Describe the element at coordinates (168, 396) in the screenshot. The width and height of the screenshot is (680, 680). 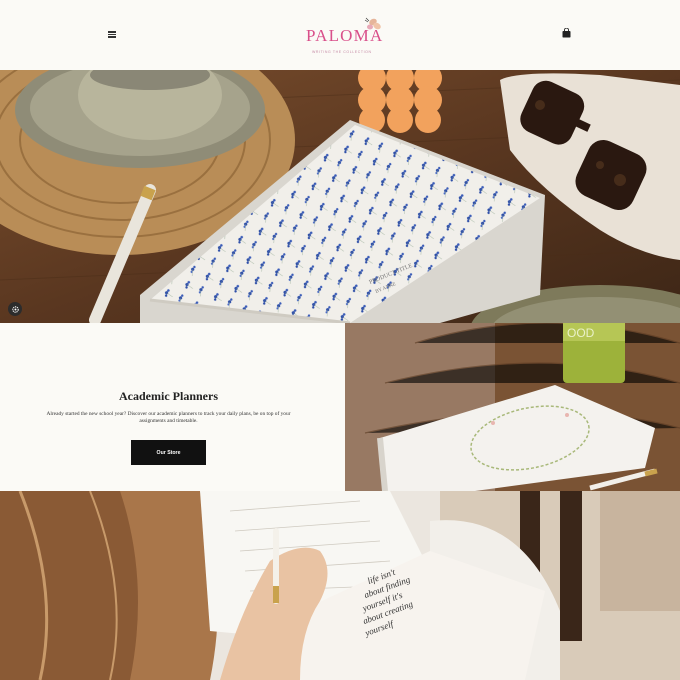
I see `feature-title: Academic Planners` at that location.